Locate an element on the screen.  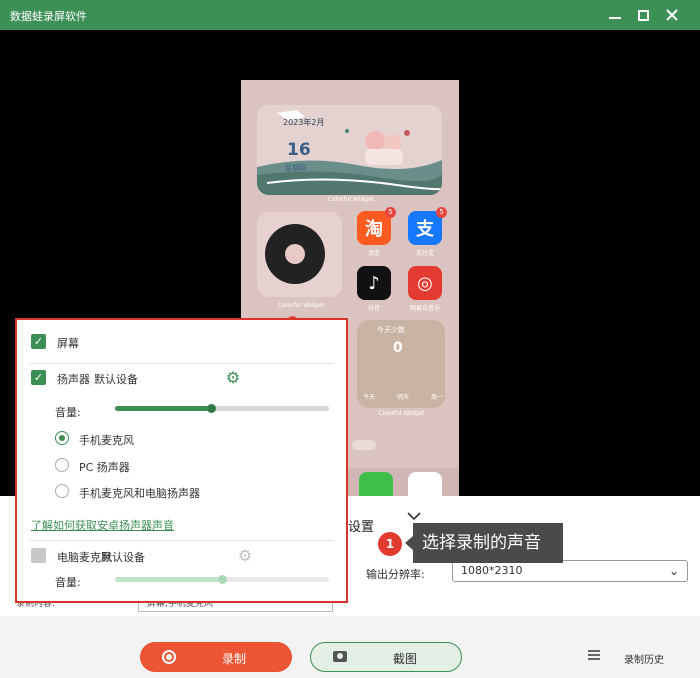
radio-pc-speaker is located at coordinates (62, 465).